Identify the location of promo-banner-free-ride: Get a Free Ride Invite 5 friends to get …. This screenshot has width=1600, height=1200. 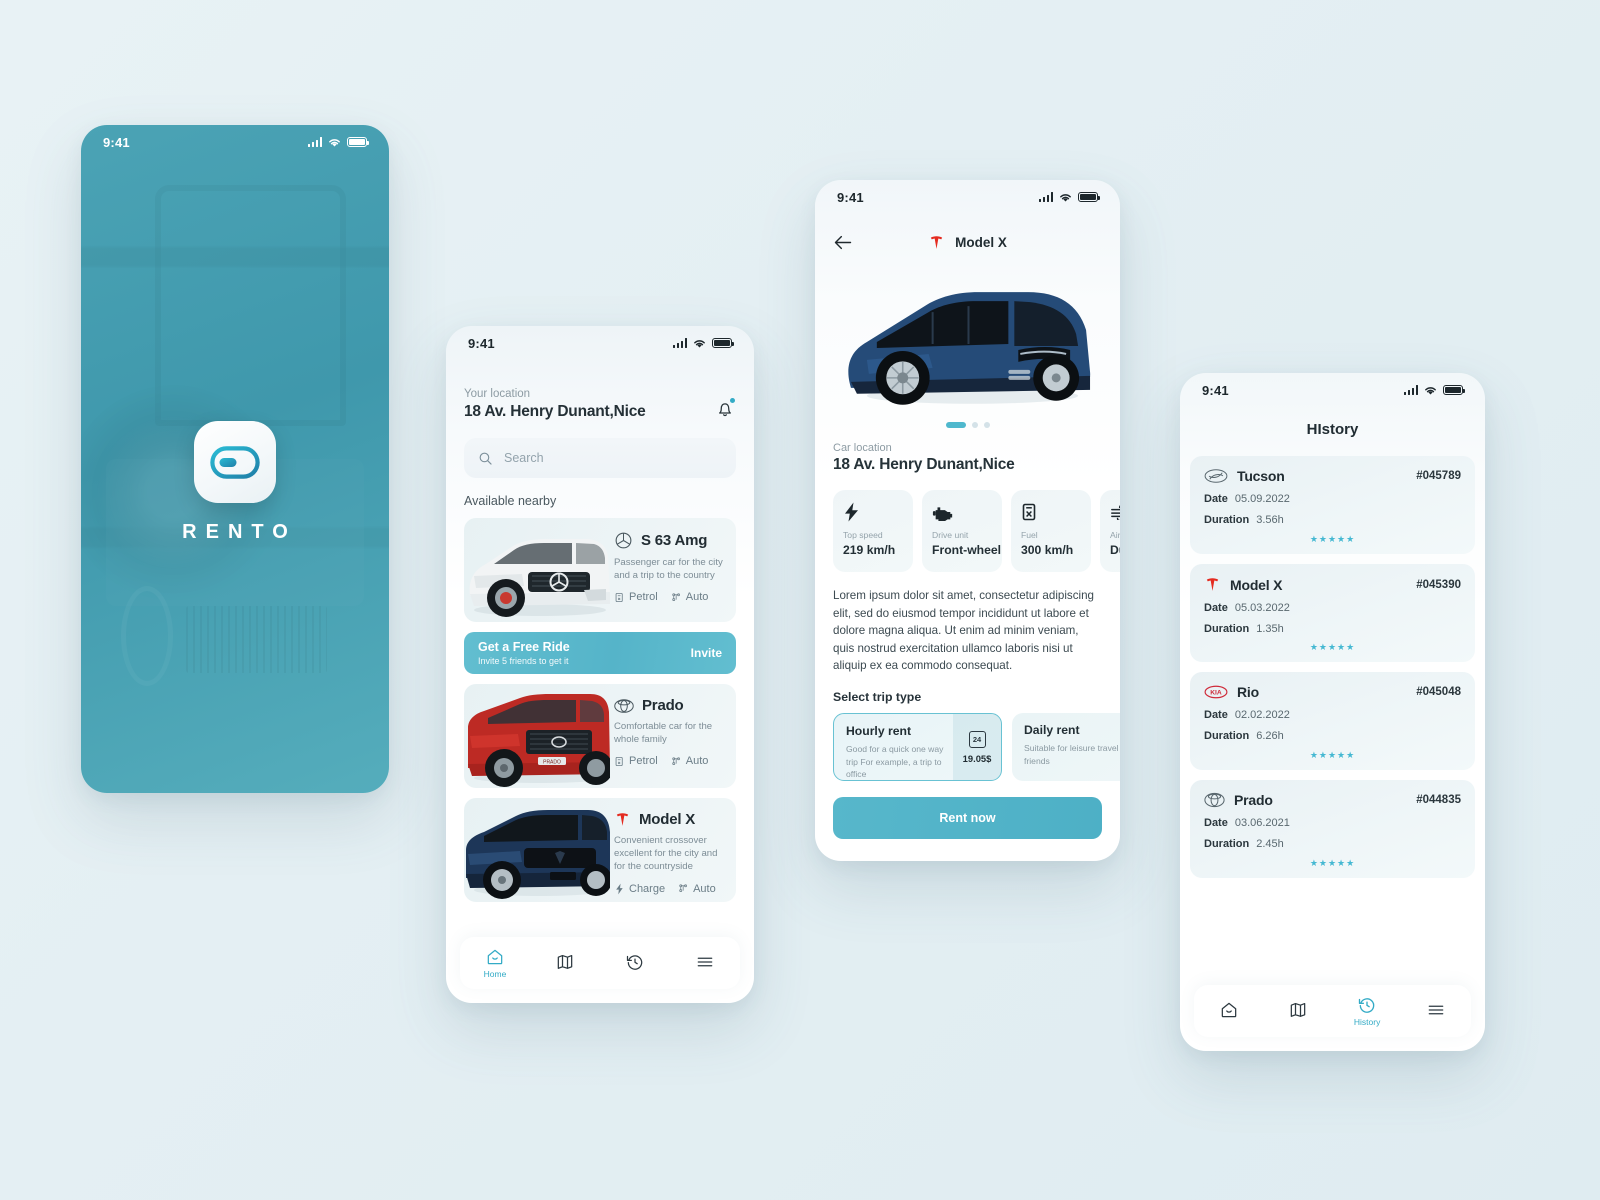
(600, 653).